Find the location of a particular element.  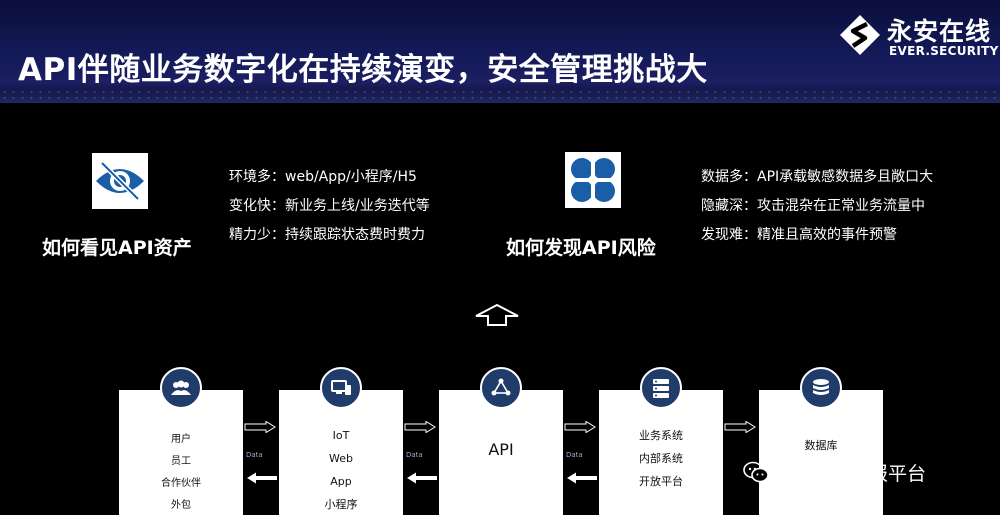

asset-bullet: 变化快：新业务上线/业务迭代等 is located at coordinates (329, 206).